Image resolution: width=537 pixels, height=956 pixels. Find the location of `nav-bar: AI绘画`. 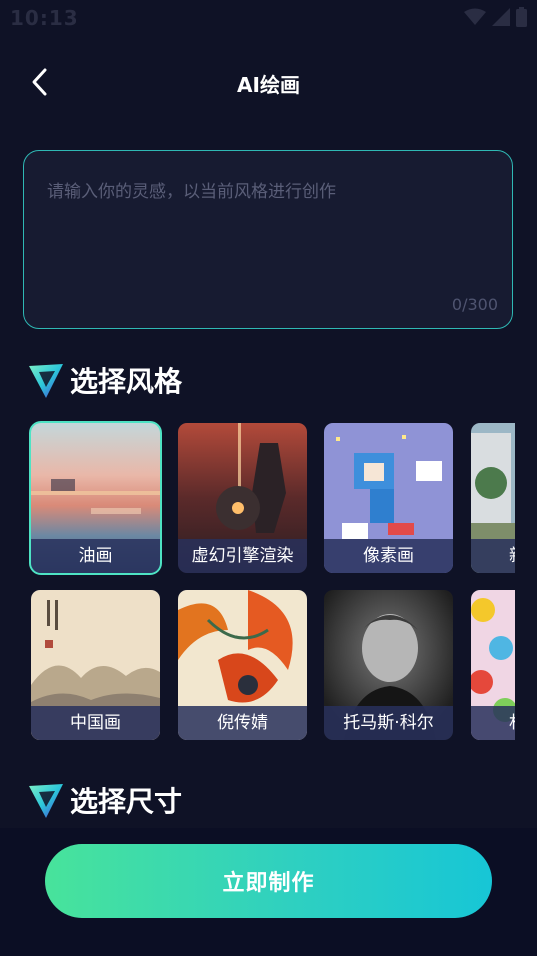

nav-bar: AI绘画 is located at coordinates (268, 82).